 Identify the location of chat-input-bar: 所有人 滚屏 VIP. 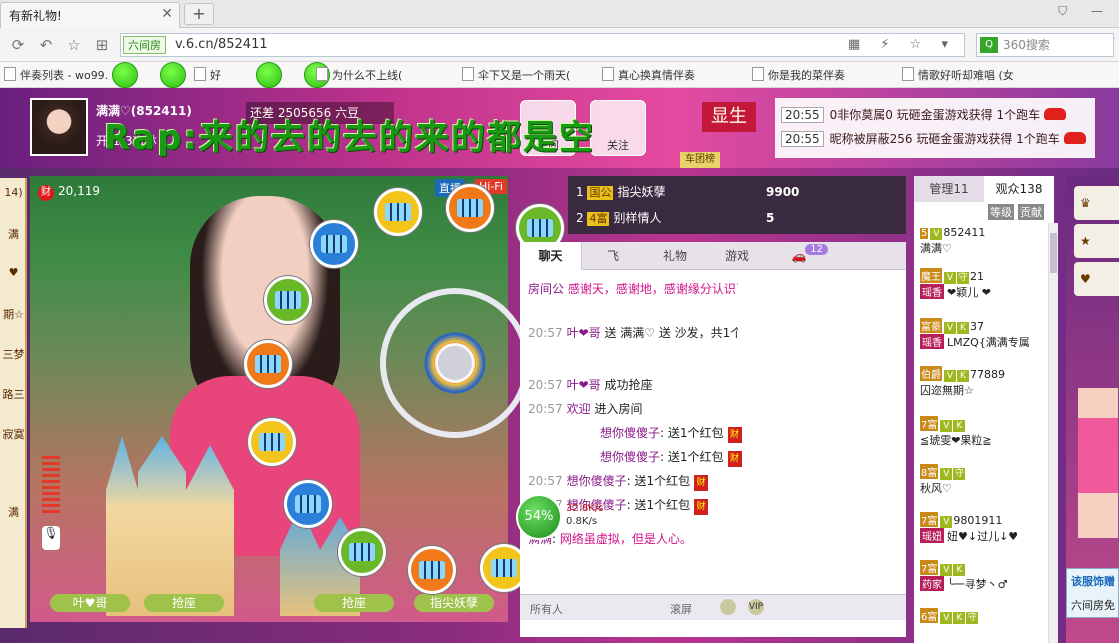
(713, 607).